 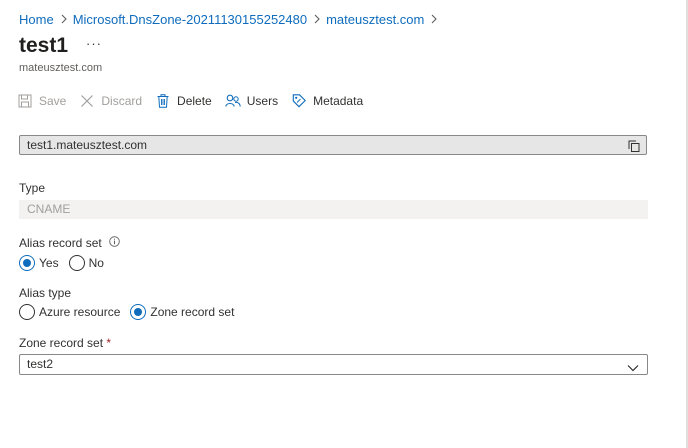 What do you see at coordinates (53, 101) in the screenshot?
I see `save-label: Save` at bounding box center [53, 101].